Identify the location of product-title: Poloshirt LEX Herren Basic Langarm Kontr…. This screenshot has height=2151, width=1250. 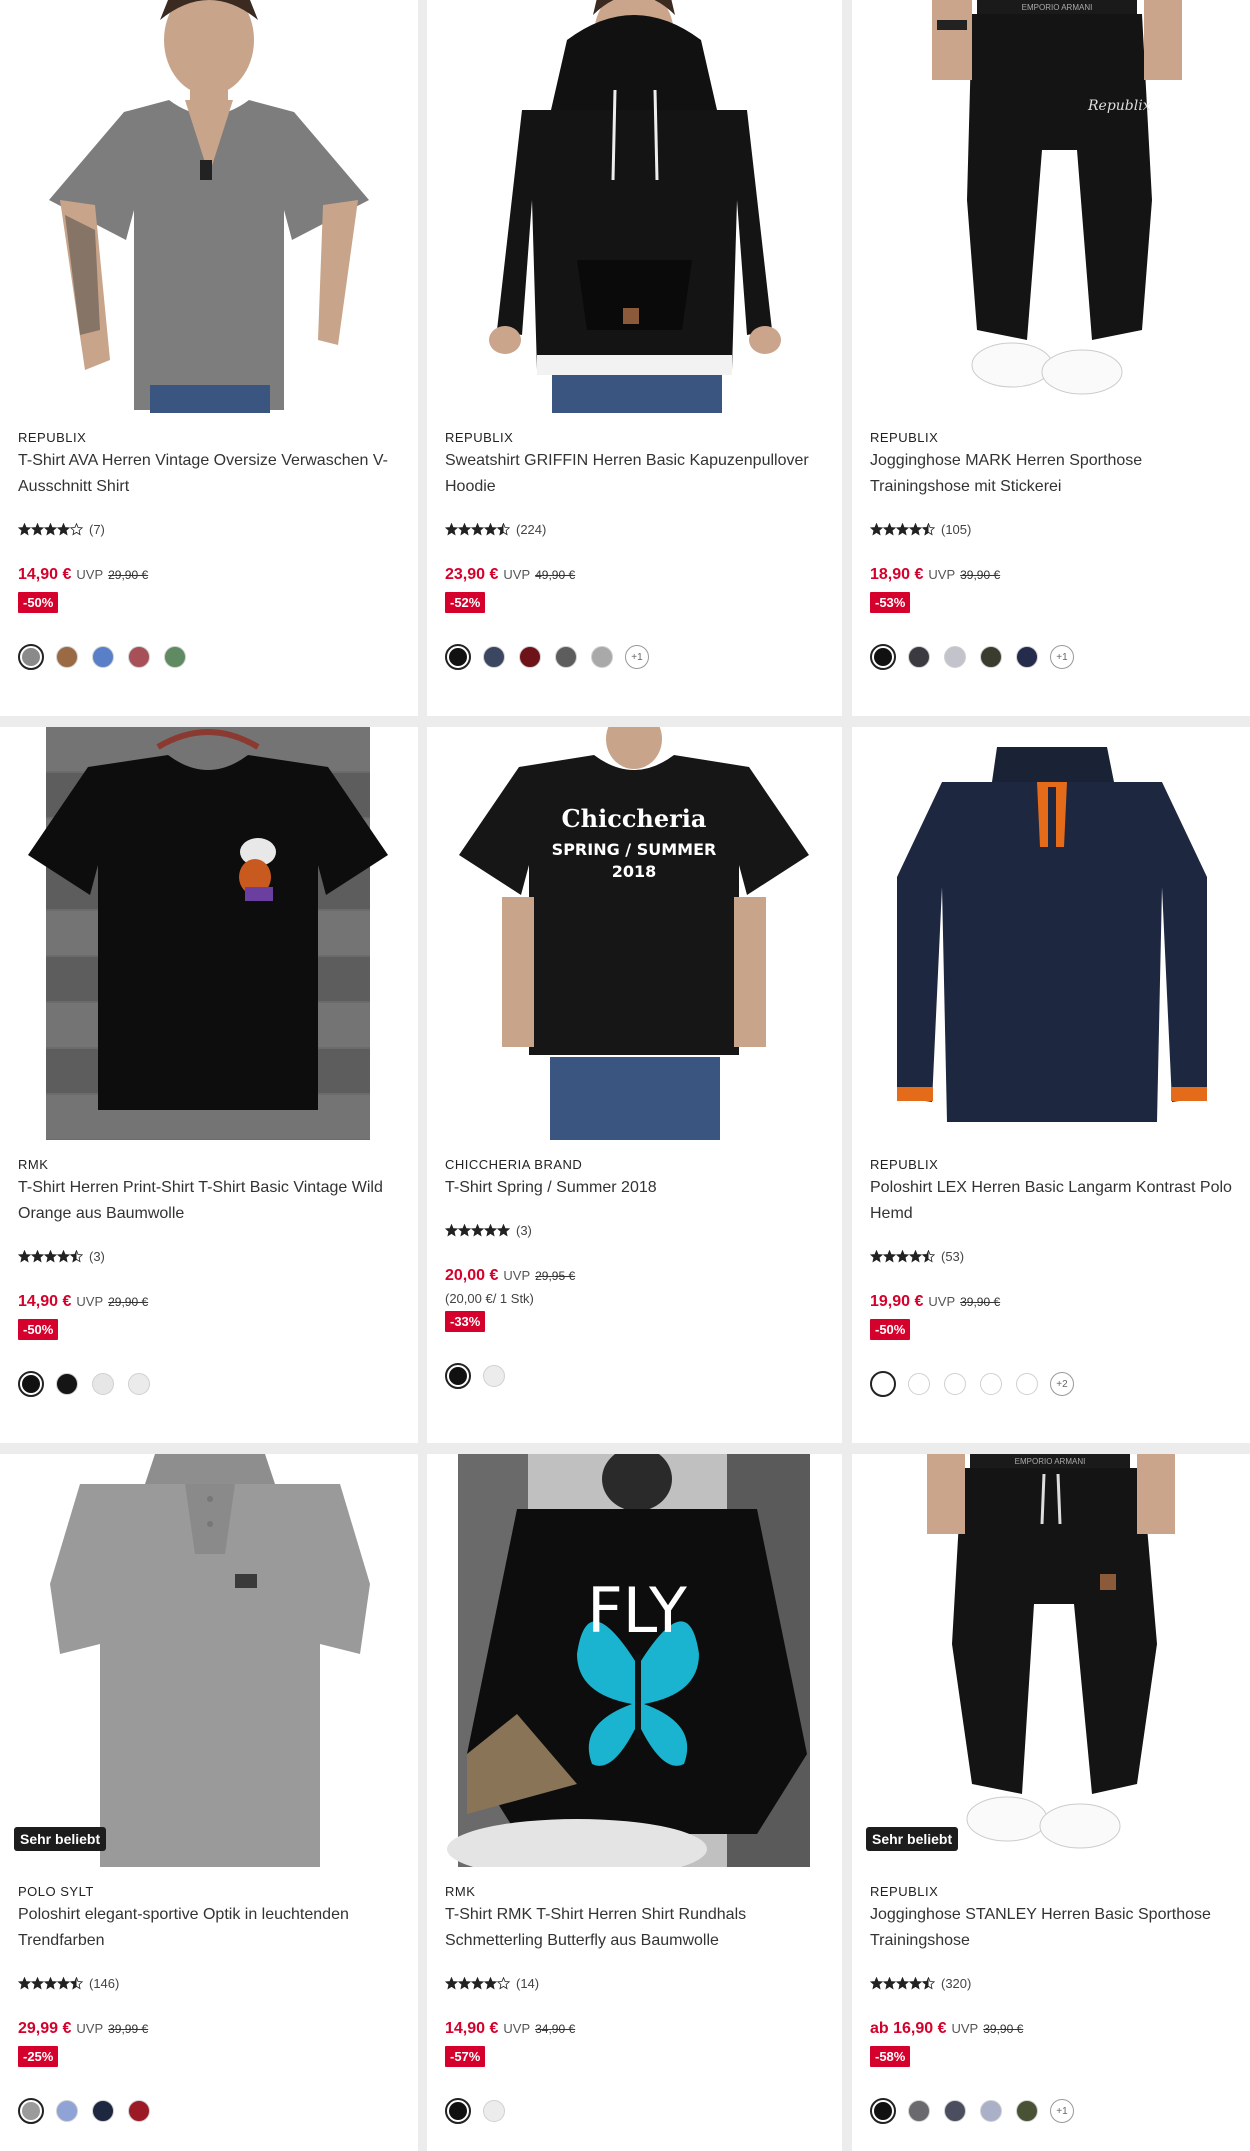
(1052, 1201).